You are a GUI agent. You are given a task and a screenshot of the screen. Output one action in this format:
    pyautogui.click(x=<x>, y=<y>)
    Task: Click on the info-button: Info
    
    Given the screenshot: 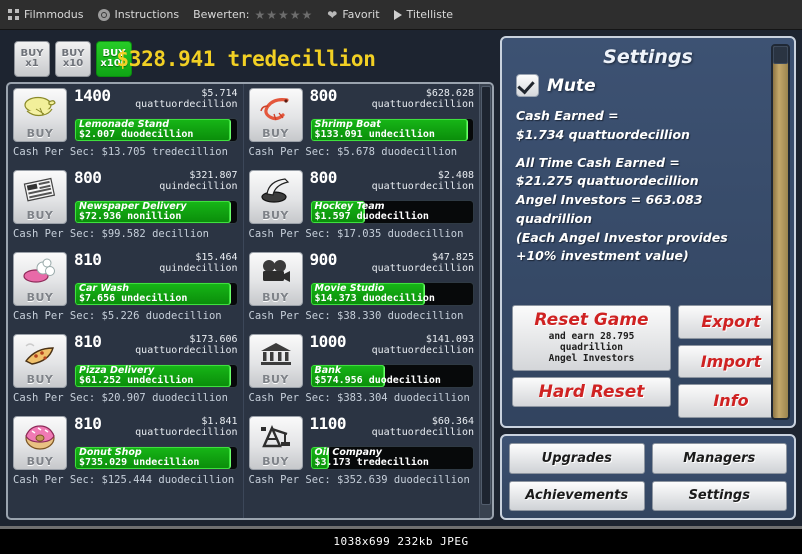 What is the action you would take?
    pyautogui.click(x=731, y=401)
    